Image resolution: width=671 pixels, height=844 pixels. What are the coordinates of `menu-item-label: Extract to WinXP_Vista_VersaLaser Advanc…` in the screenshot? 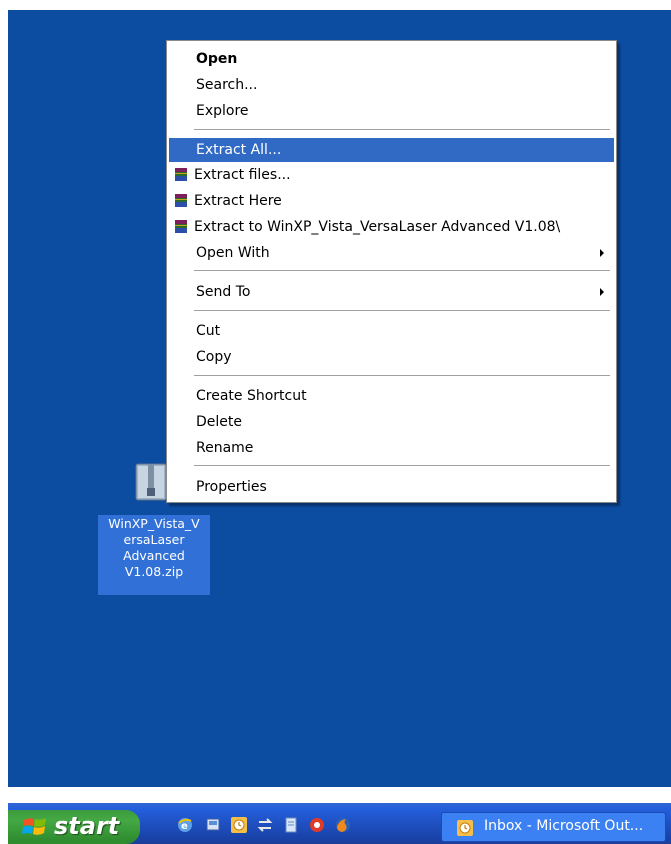 It's located at (377, 227).